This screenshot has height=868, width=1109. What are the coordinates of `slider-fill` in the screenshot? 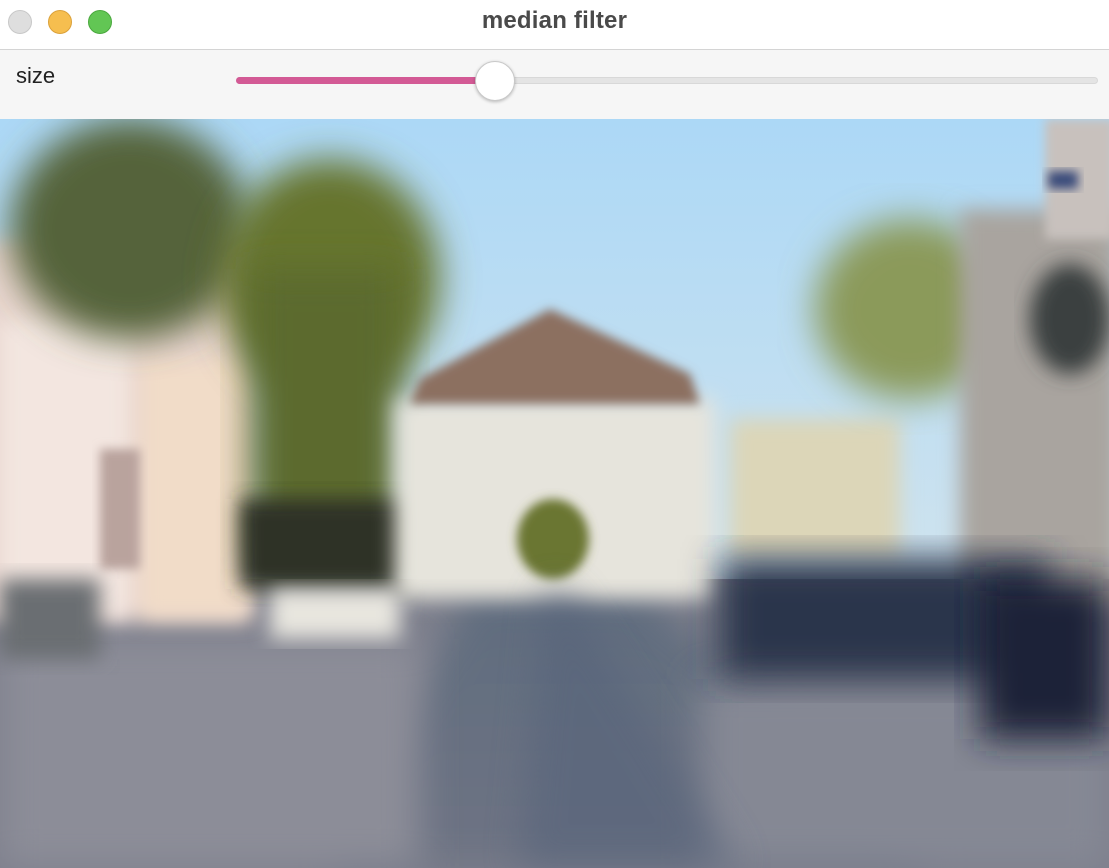 It's located at (365, 80).